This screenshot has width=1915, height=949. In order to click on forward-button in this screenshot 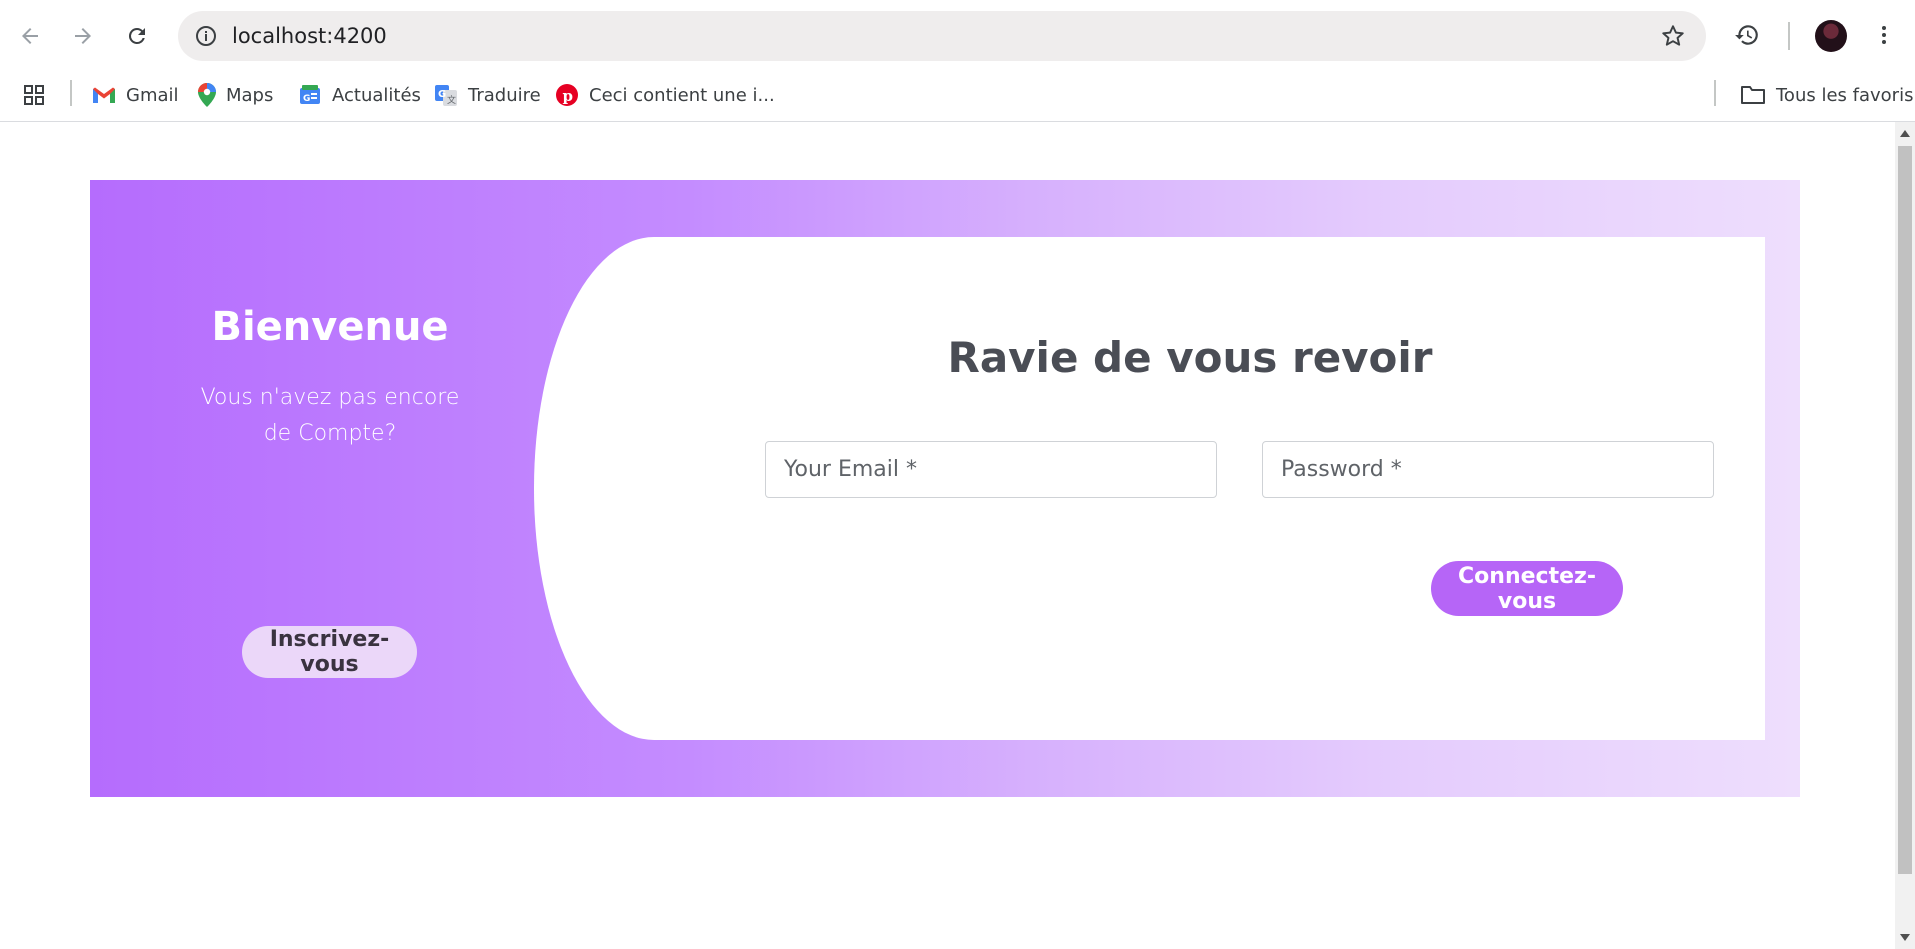, I will do `click(83, 36)`.